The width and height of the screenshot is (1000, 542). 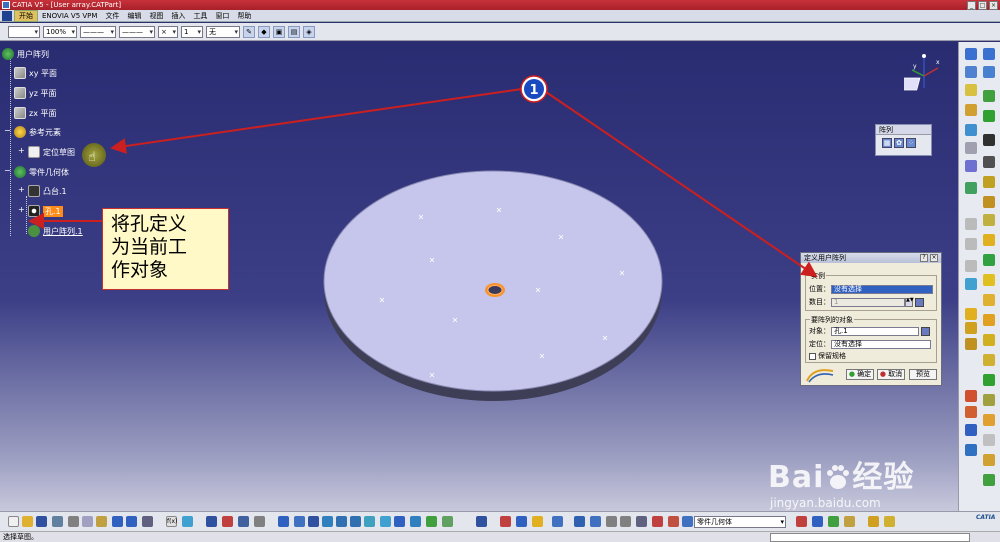 I want to click on close-icon: ×, so click(x=993, y=5).